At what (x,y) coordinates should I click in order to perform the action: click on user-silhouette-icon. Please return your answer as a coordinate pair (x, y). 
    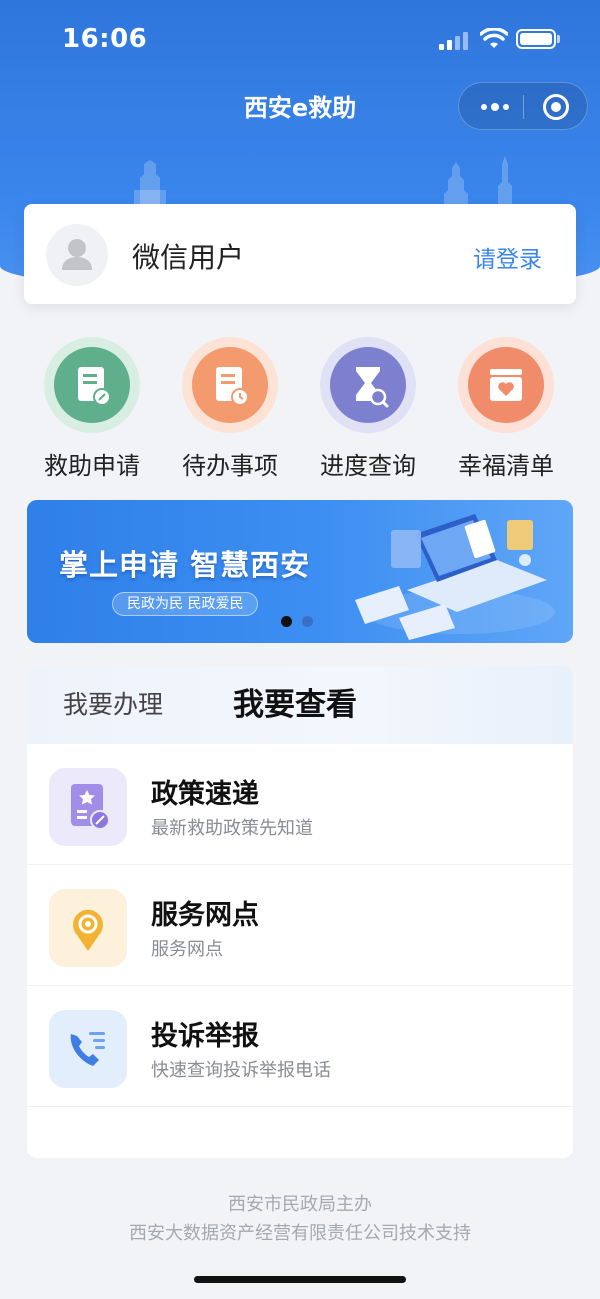
    Looking at the image, I should click on (77, 254).